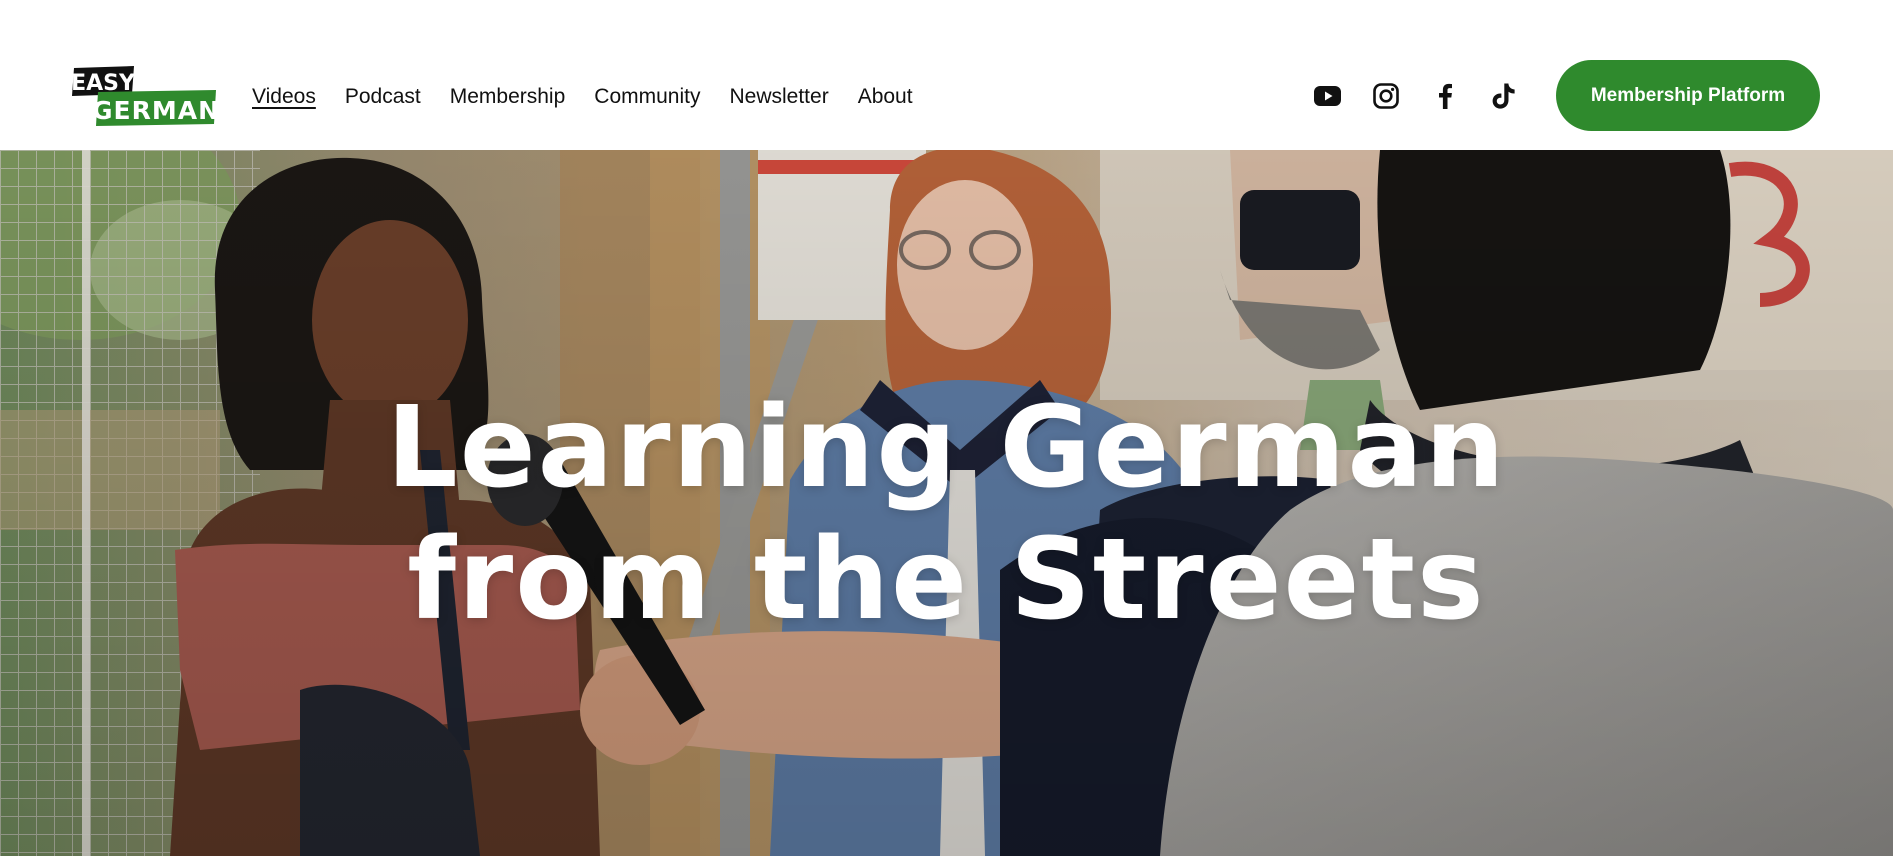 The image size is (1893, 856). Describe the element at coordinates (1327, 96) in the screenshot. I see `youtube-icon` at that location.